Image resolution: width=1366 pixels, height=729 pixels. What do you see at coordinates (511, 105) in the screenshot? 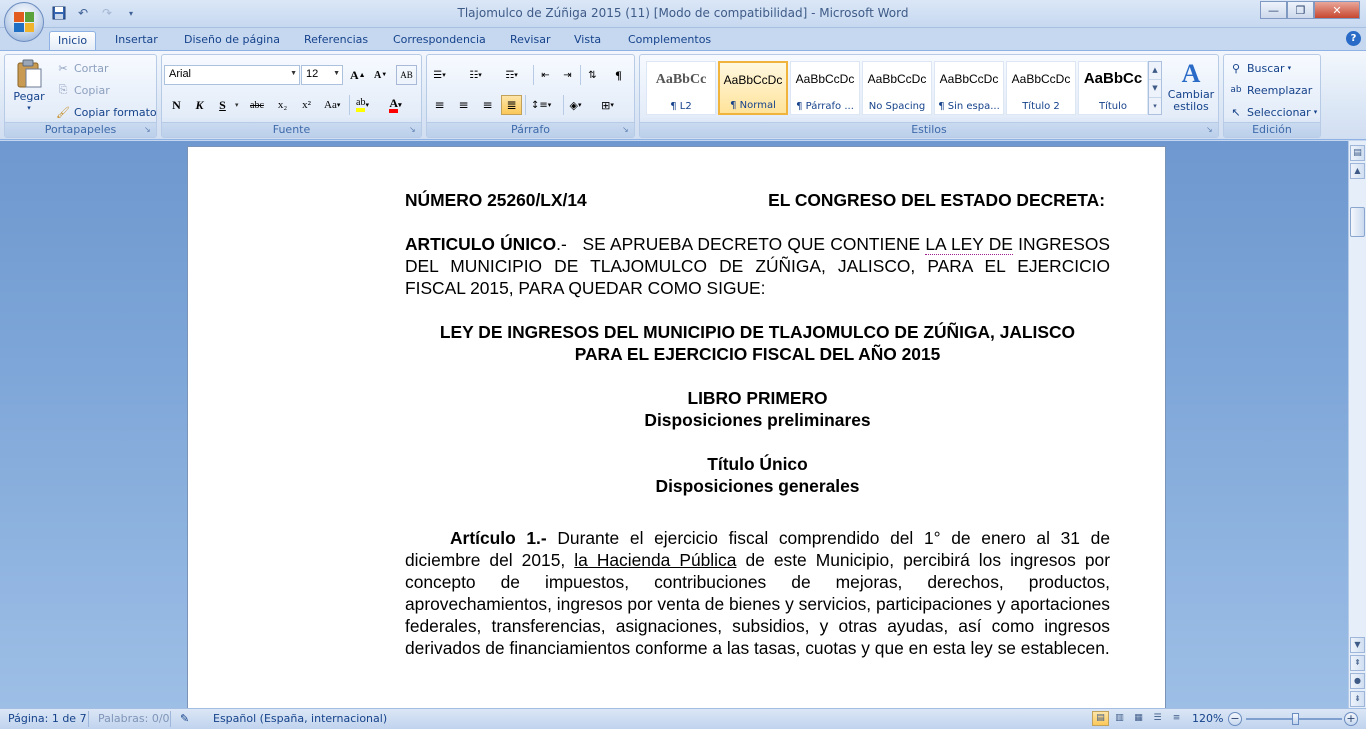
I see `justify-button: ≣` at bounding box center [511, 105].